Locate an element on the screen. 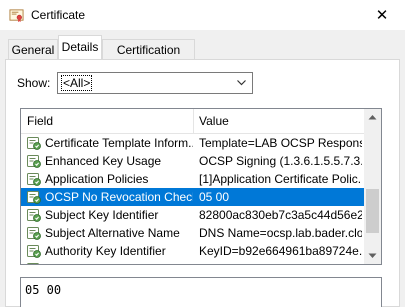 The image size is (405, 307). close-icon: ✕ is located at coordinates (382, 15).